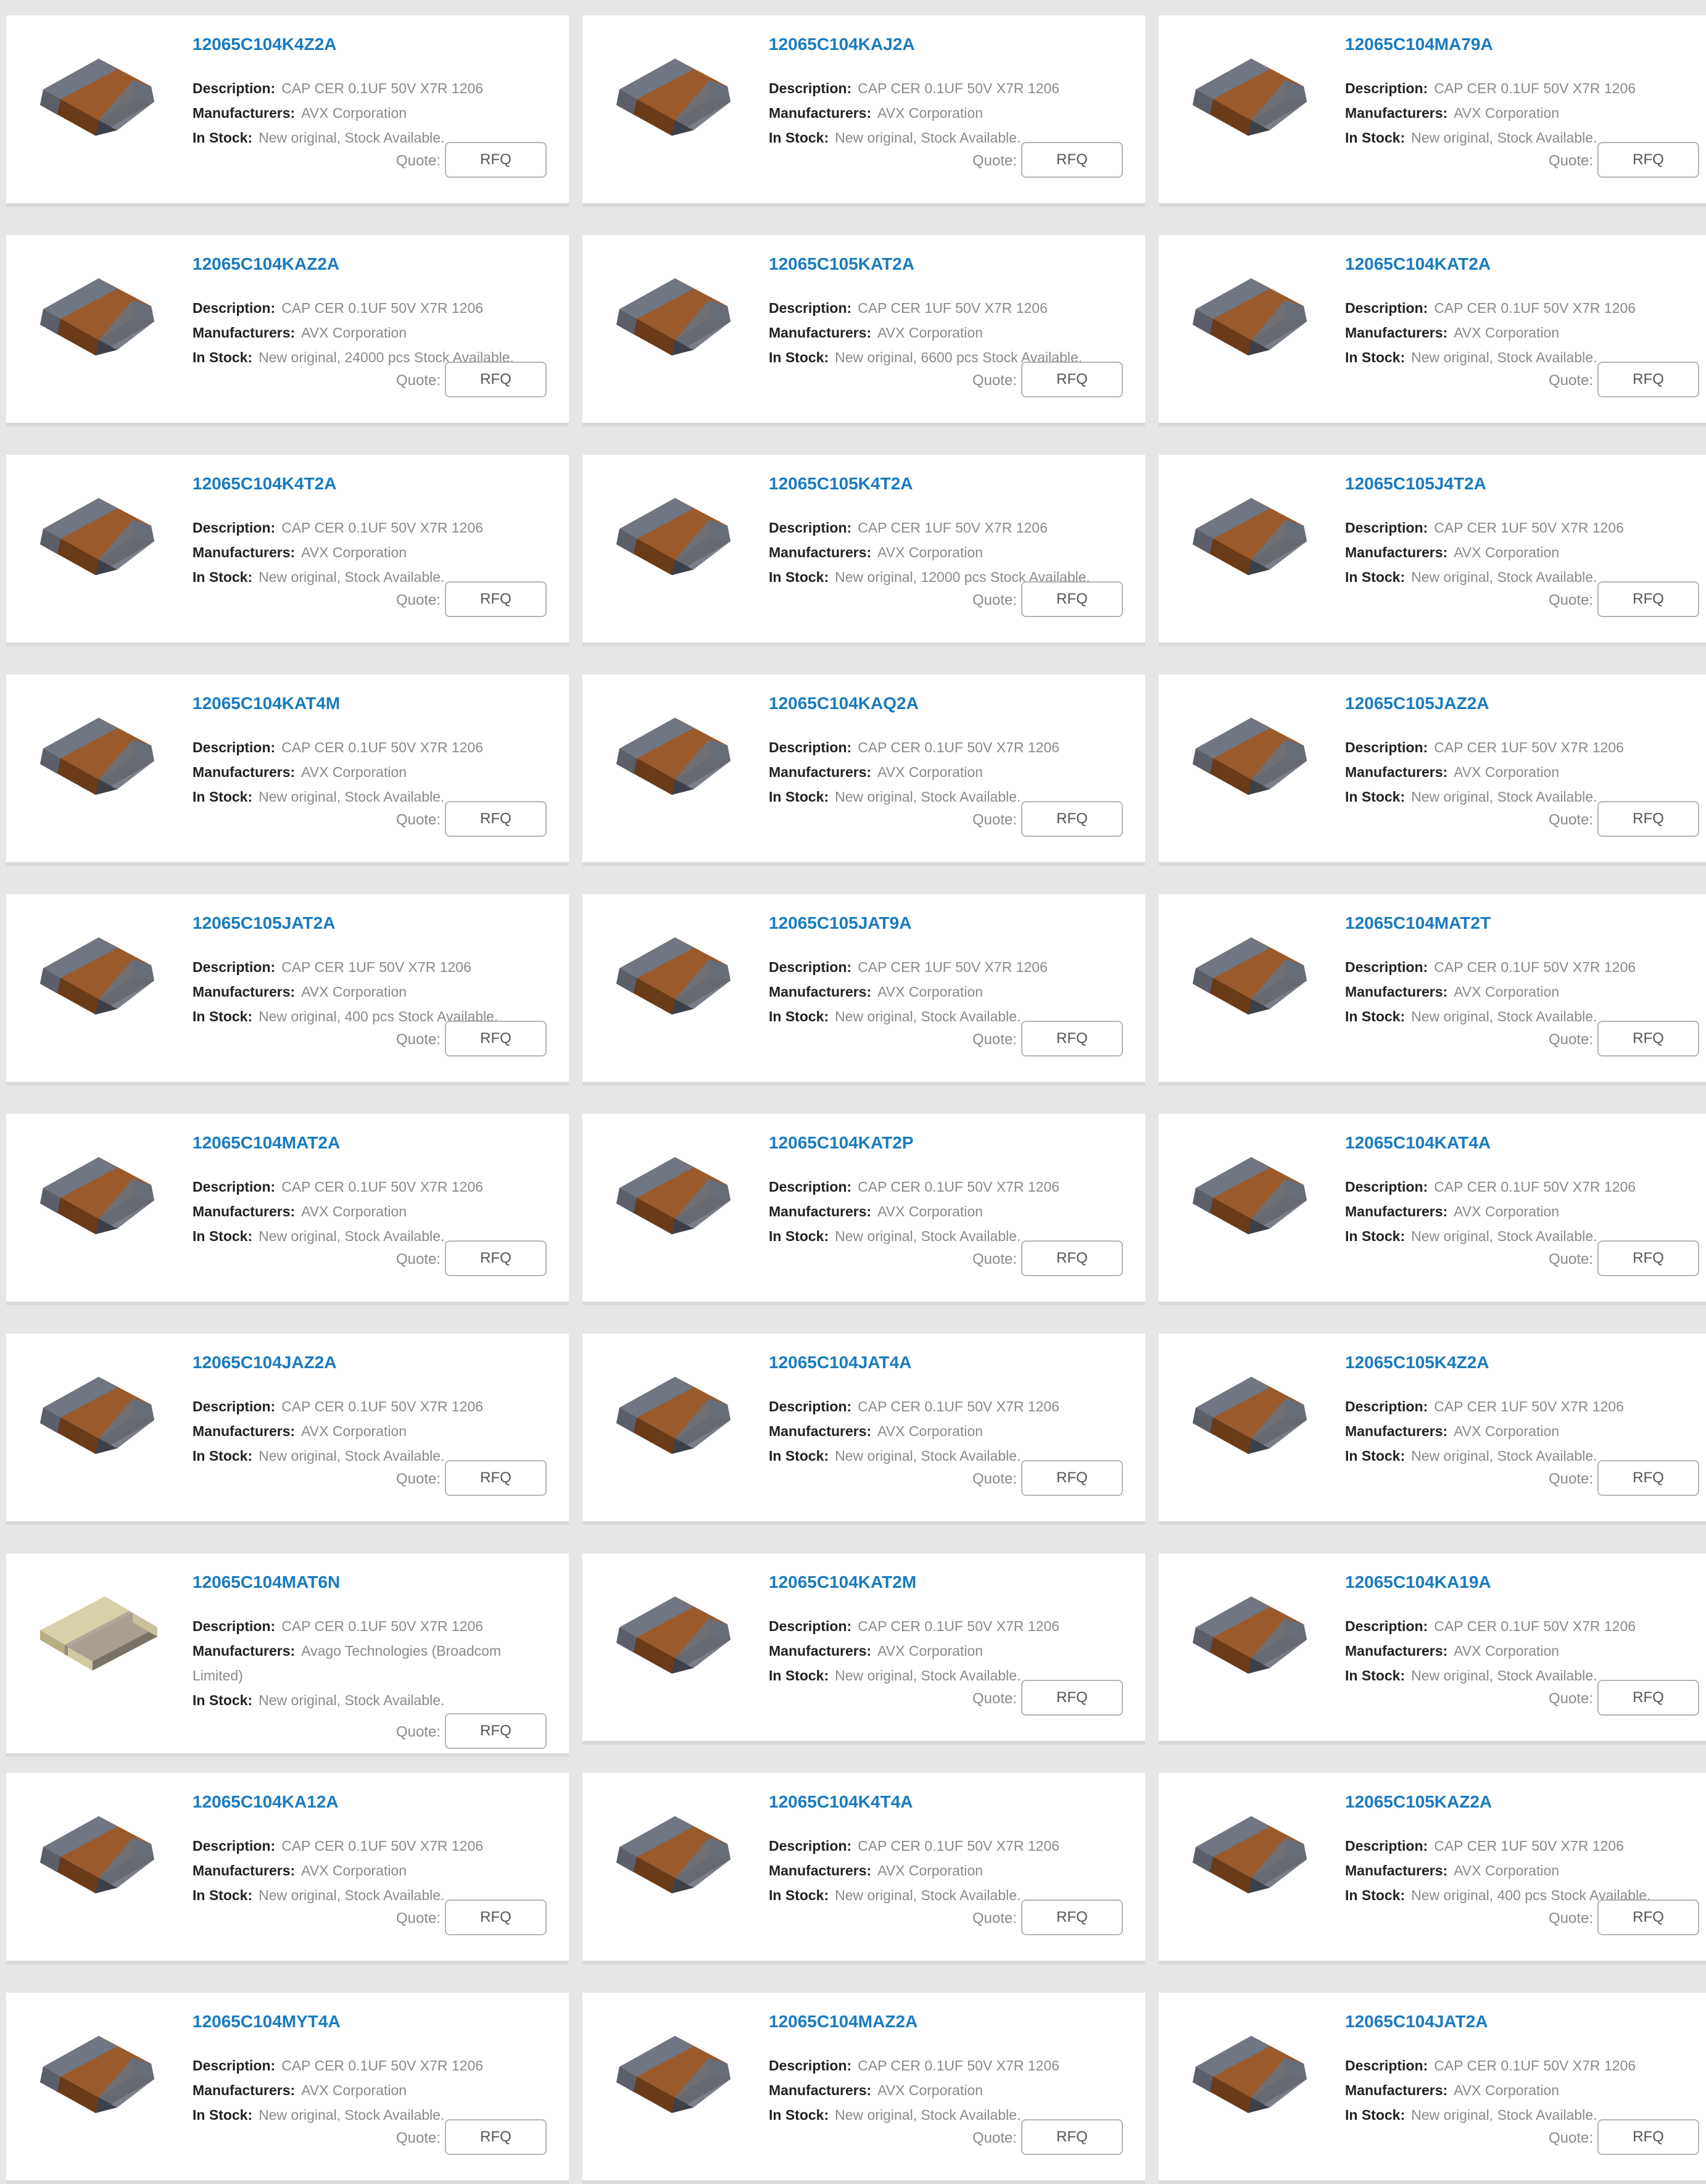  What do you see at coordinates (842, 44) in the screenshot?
I see `part-number-link: 12065C104KAJ2A` at bounding box center [842, 44].